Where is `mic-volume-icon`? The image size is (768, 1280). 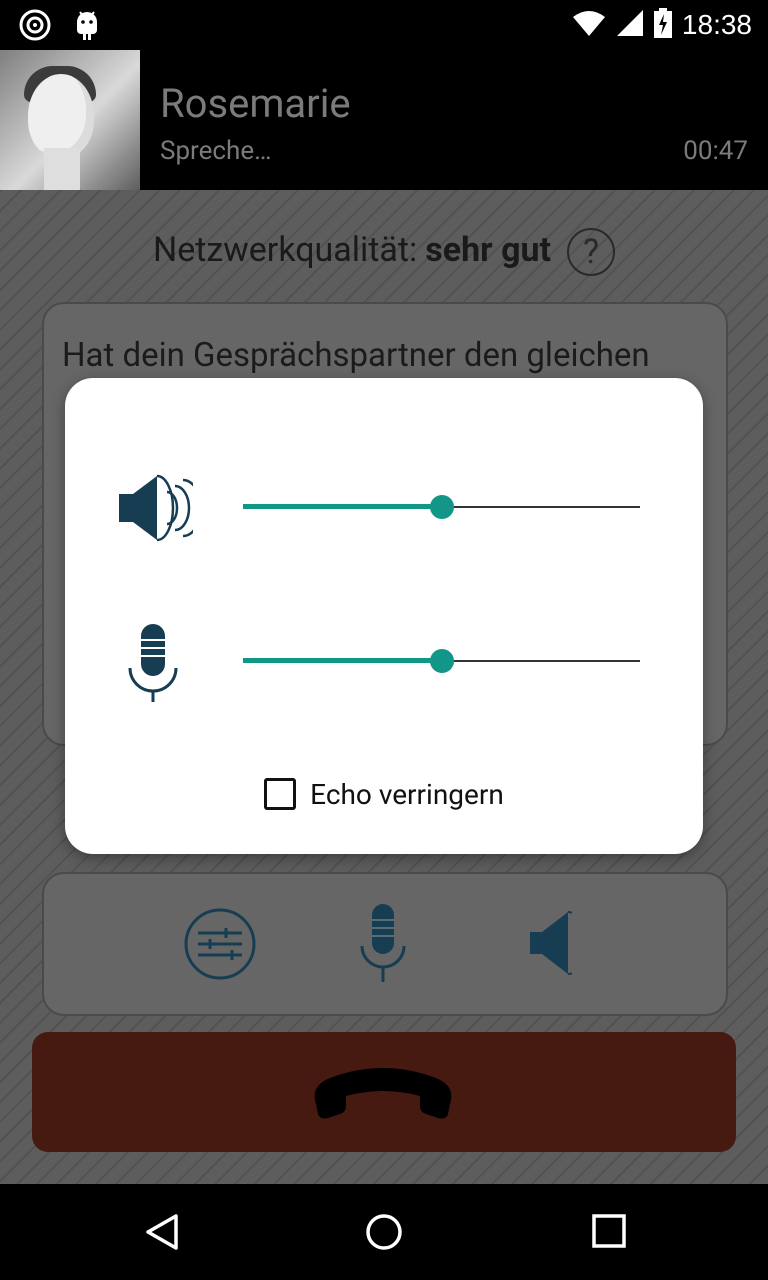 mic-volume-icon is located at coordinates (153, 665).